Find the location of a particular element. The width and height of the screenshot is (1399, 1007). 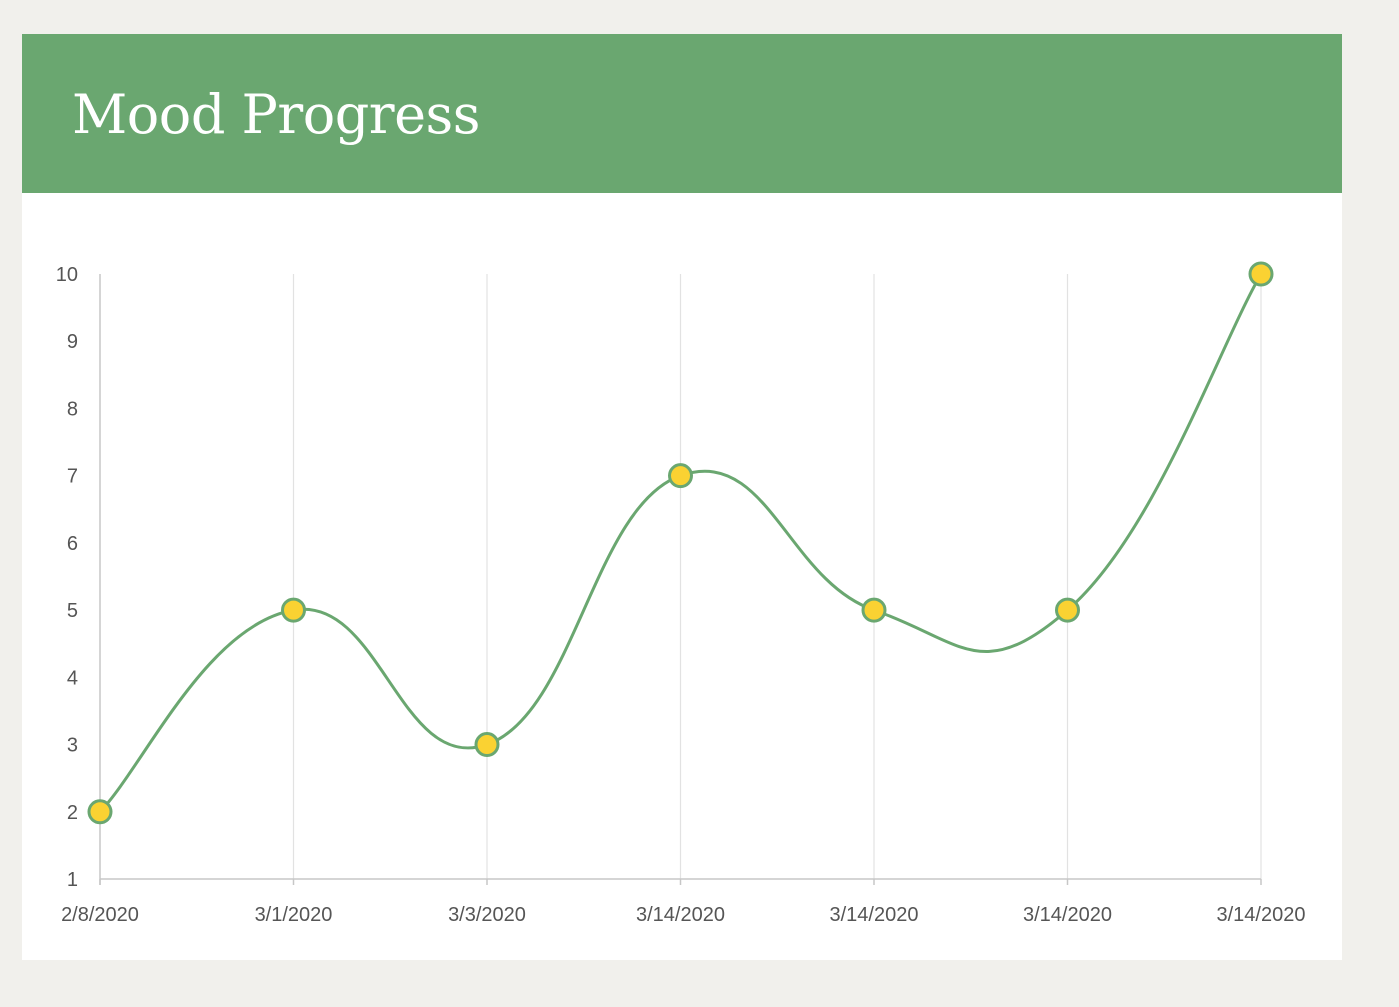

x-tick-label: 3/3/2020 is located at coordinates (487, 915).